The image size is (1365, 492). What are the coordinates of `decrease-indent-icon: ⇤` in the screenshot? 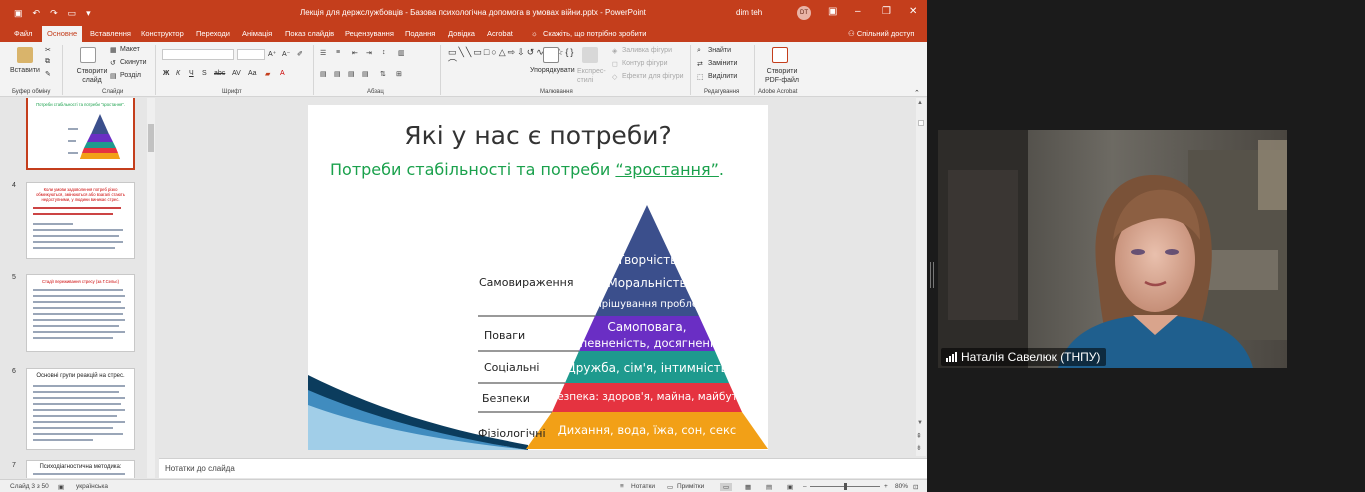 It's located at (355, 53).